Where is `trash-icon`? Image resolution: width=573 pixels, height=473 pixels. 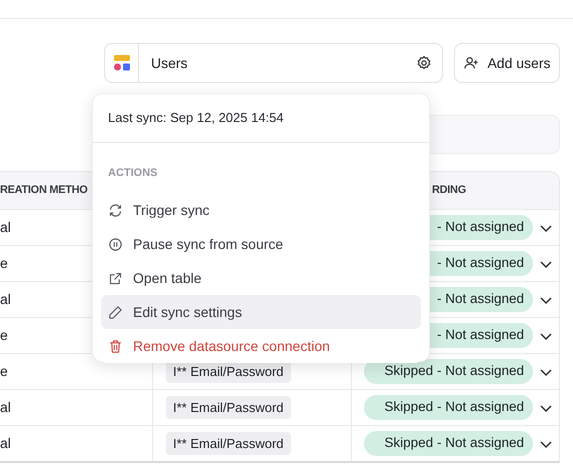
trash-icon is located at coordinates (115, 346).